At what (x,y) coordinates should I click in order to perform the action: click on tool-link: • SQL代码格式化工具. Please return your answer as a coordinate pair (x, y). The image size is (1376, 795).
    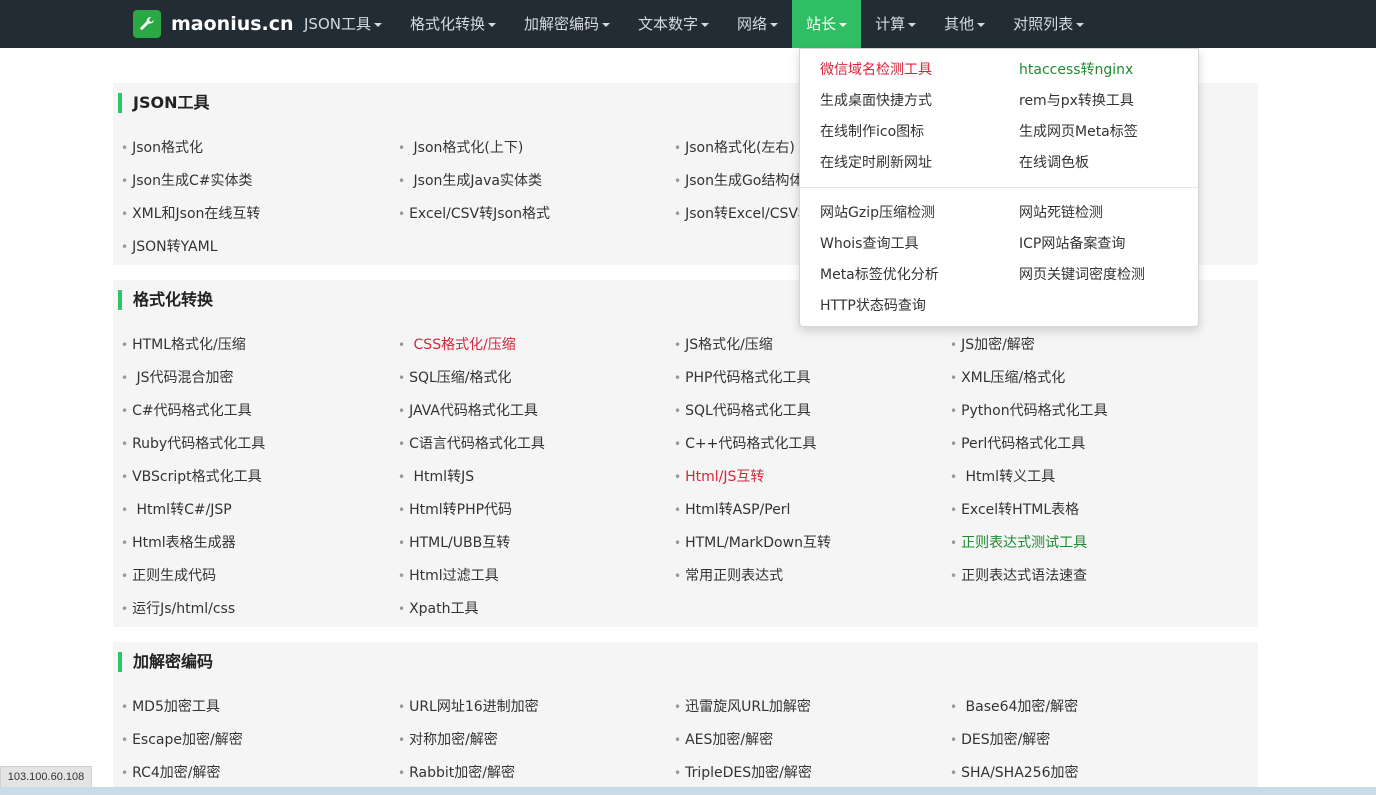
    Looking at the image, I should click on (742, 410).